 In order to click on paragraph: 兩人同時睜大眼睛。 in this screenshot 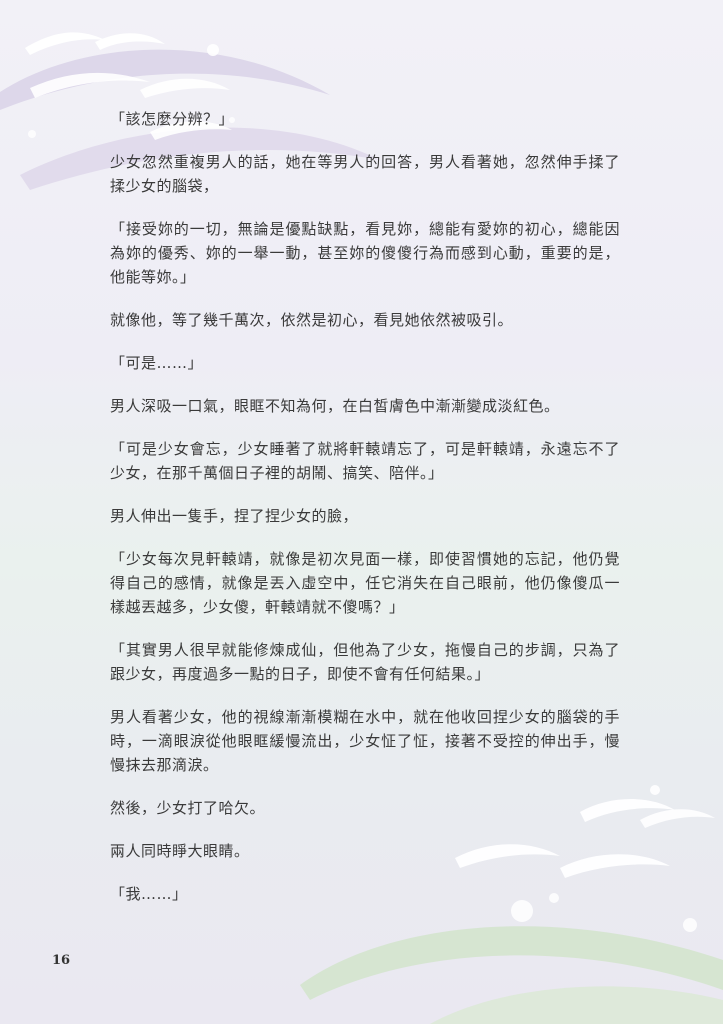, I will do `click(180, 851)`.